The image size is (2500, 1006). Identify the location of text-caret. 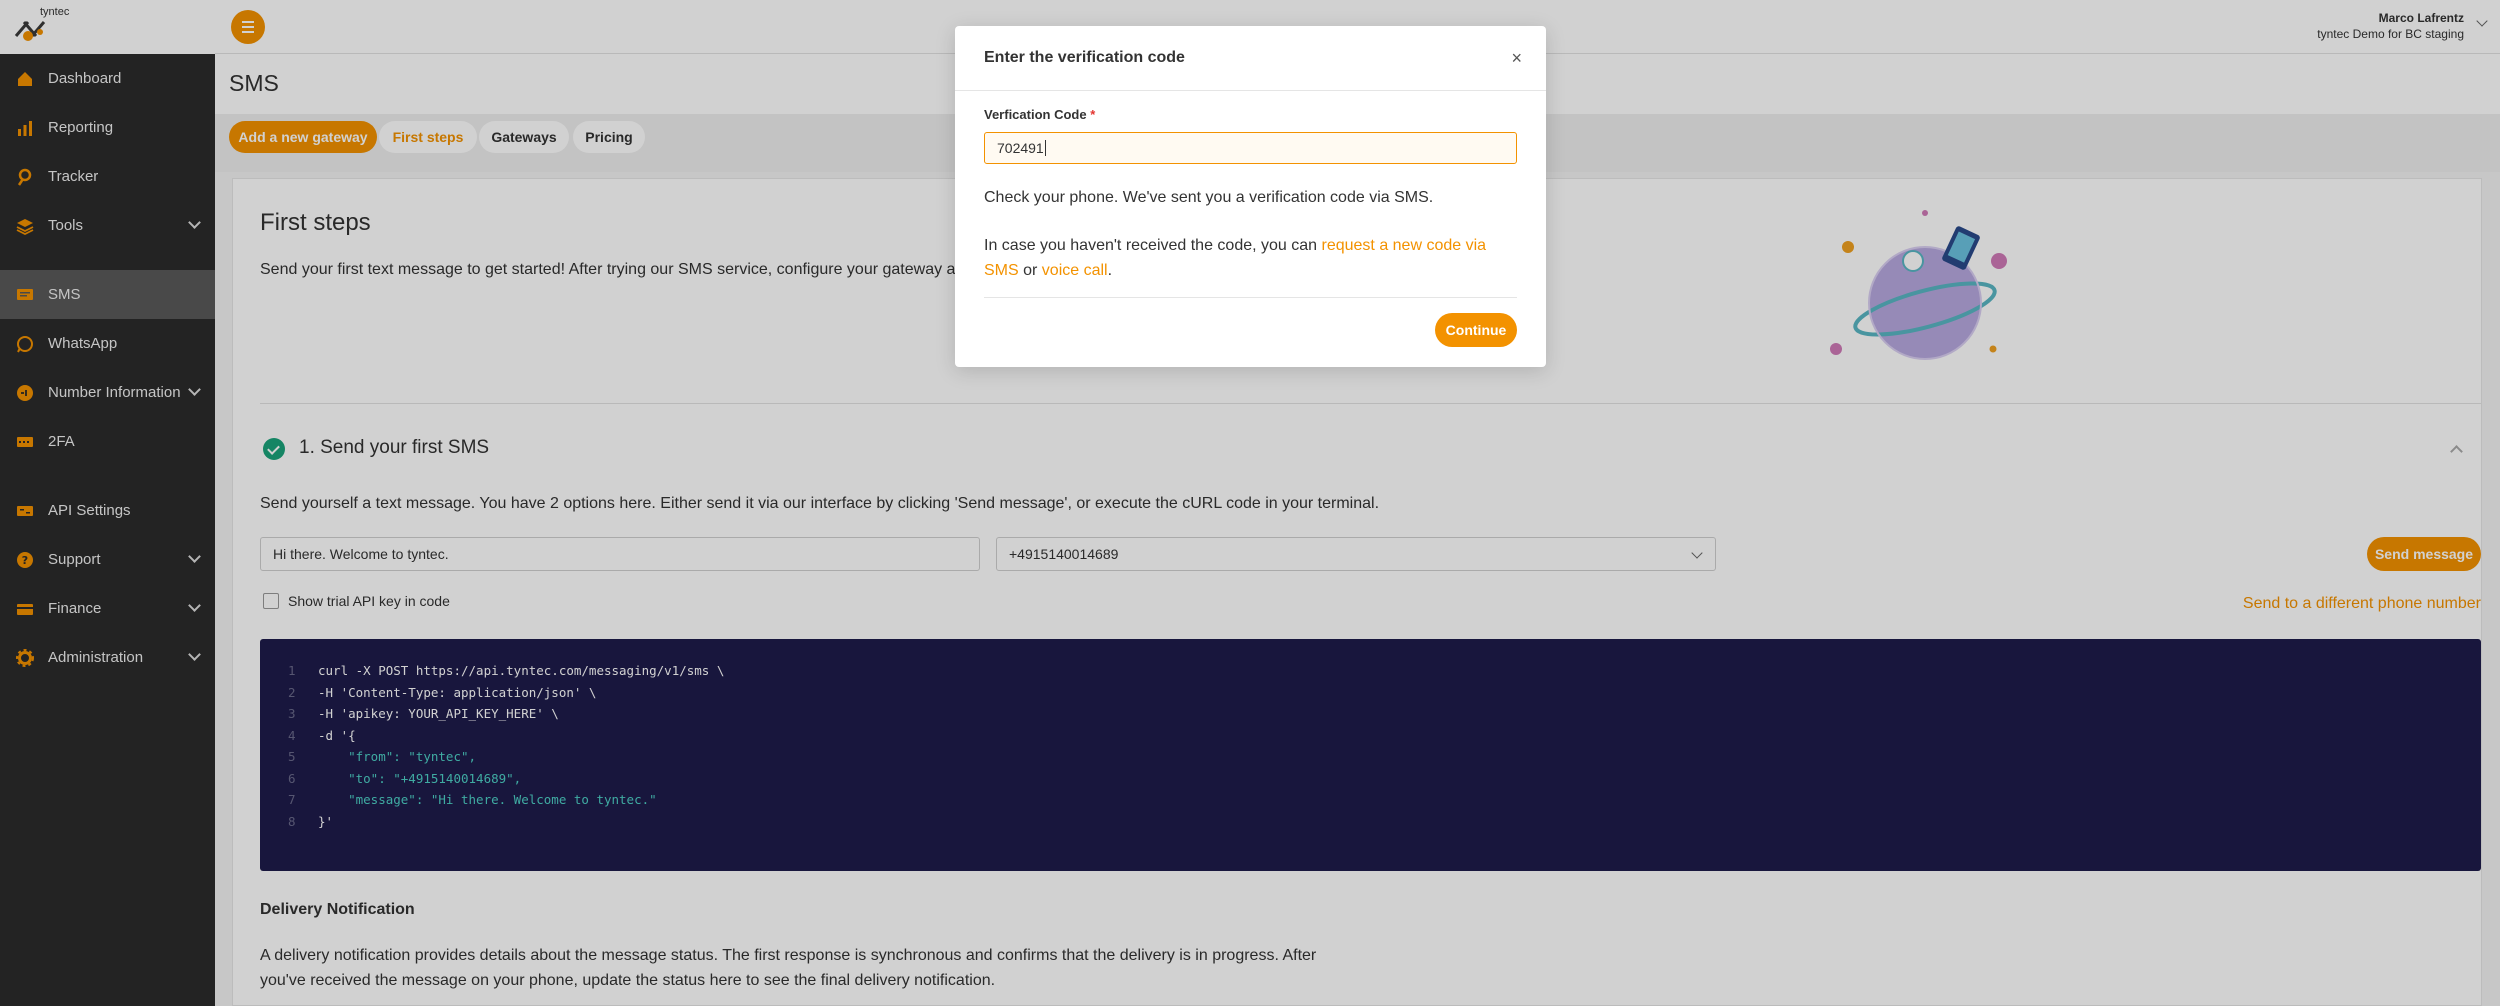
(1045, 148).